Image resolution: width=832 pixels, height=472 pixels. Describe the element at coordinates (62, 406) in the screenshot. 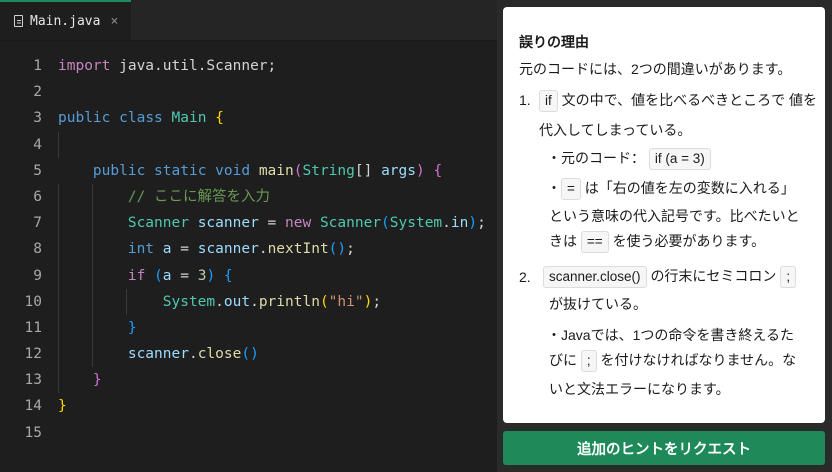

I see `token: }` at that location.